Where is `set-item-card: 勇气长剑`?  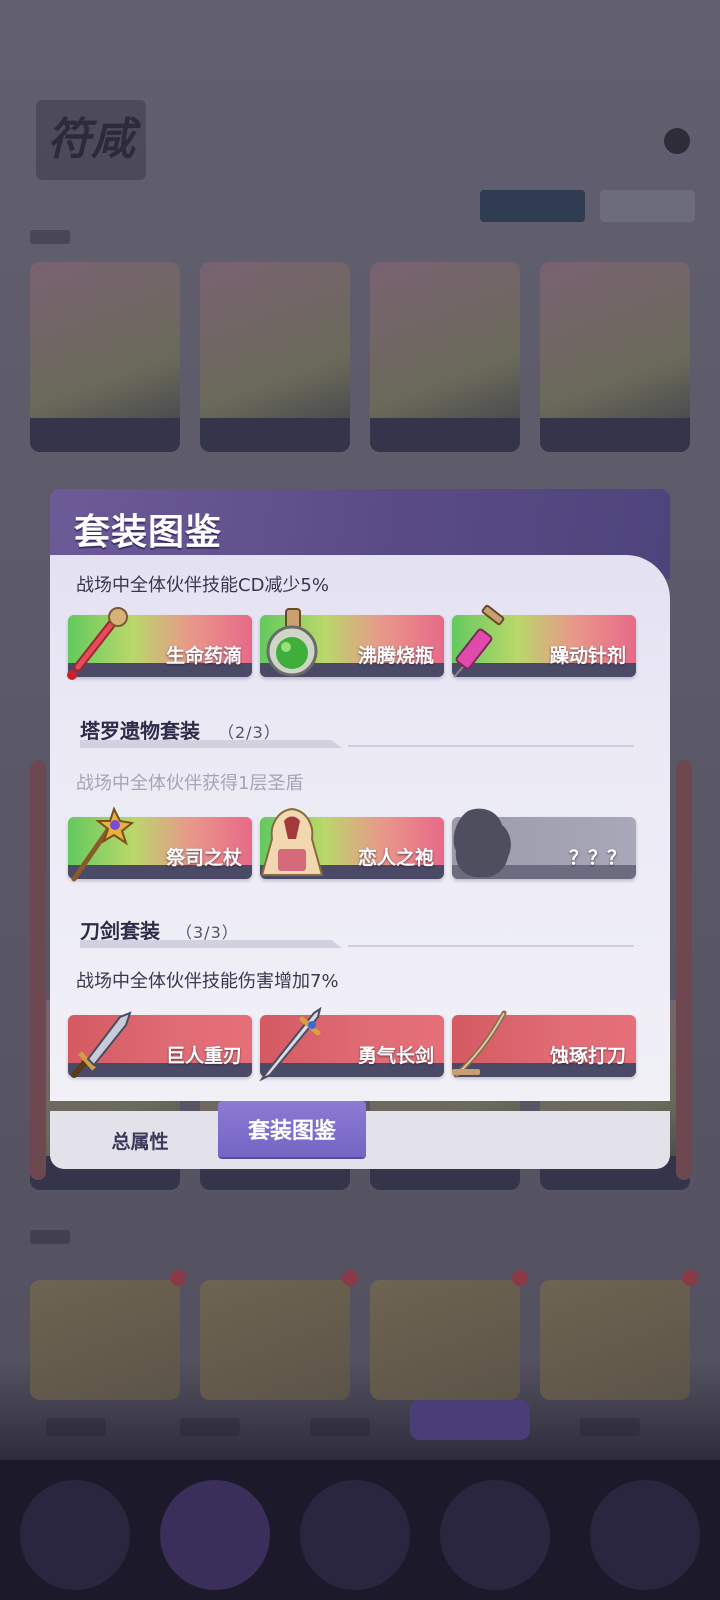
set-item-card: 勇气长剑 is located at coordinates (351, 1044).